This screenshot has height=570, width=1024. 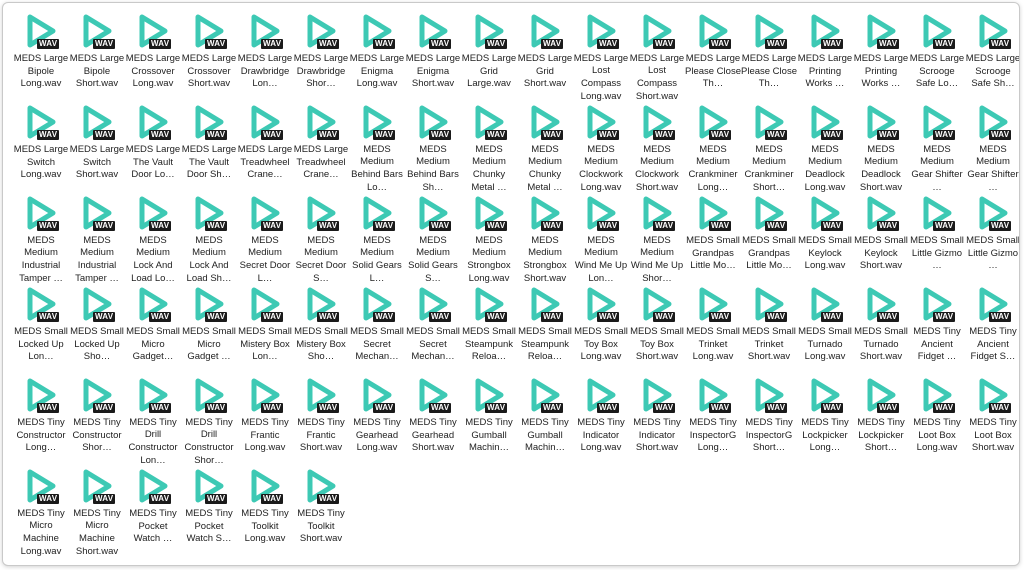 I want to click on wav-file-item: WAV MEDS Large Grid Short.wav, so click(x=545, y=57).